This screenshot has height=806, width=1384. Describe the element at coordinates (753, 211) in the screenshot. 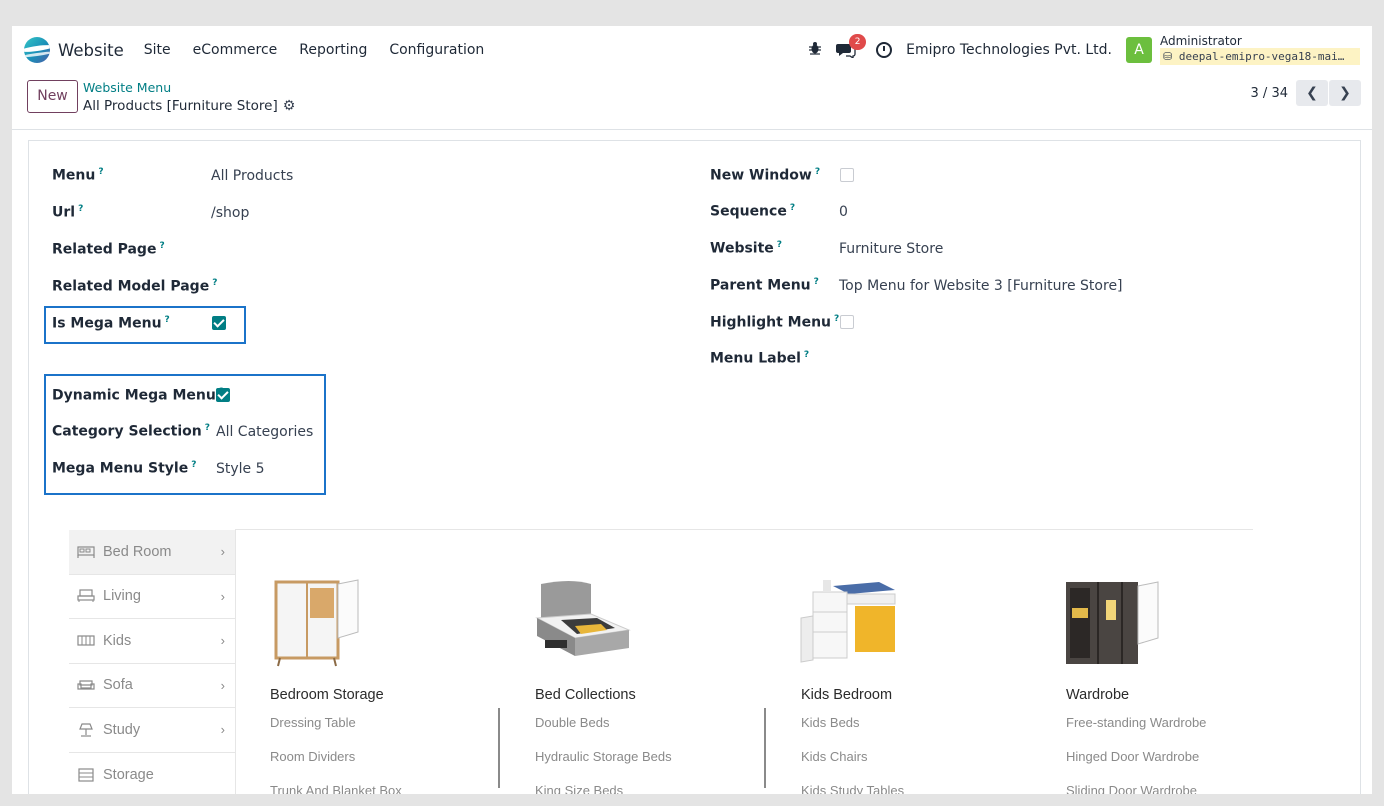

I see `field-label-sequence: Sequence?` at that location.